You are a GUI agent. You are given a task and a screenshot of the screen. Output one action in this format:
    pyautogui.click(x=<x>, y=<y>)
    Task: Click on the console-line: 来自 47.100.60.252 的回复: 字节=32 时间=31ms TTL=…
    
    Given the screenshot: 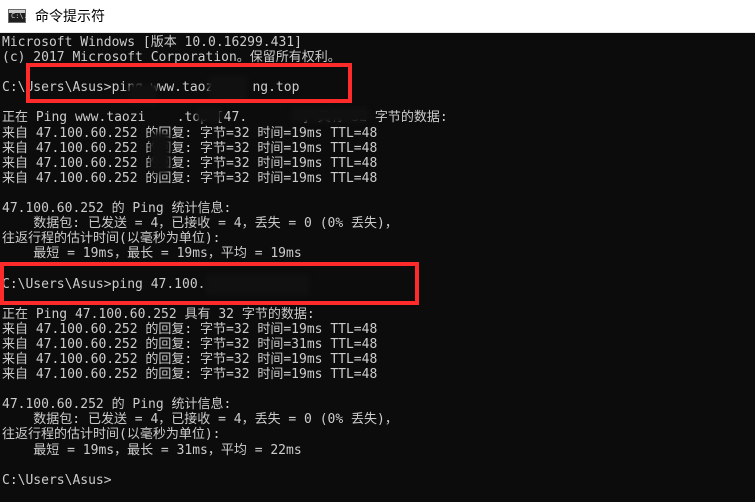 What is the action you would take?
    pyautogui.click(x=190, y=344)
    